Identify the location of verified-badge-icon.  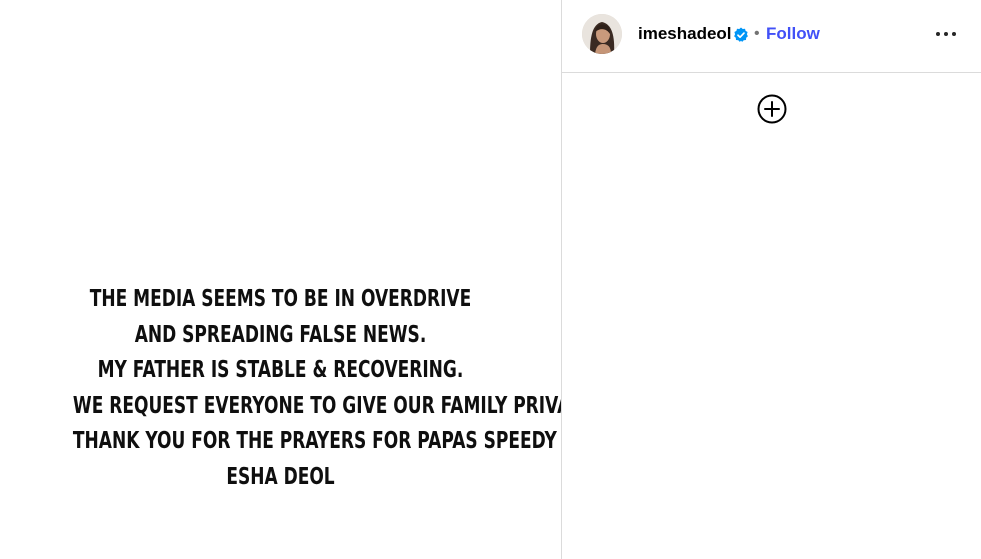
(741, 34).